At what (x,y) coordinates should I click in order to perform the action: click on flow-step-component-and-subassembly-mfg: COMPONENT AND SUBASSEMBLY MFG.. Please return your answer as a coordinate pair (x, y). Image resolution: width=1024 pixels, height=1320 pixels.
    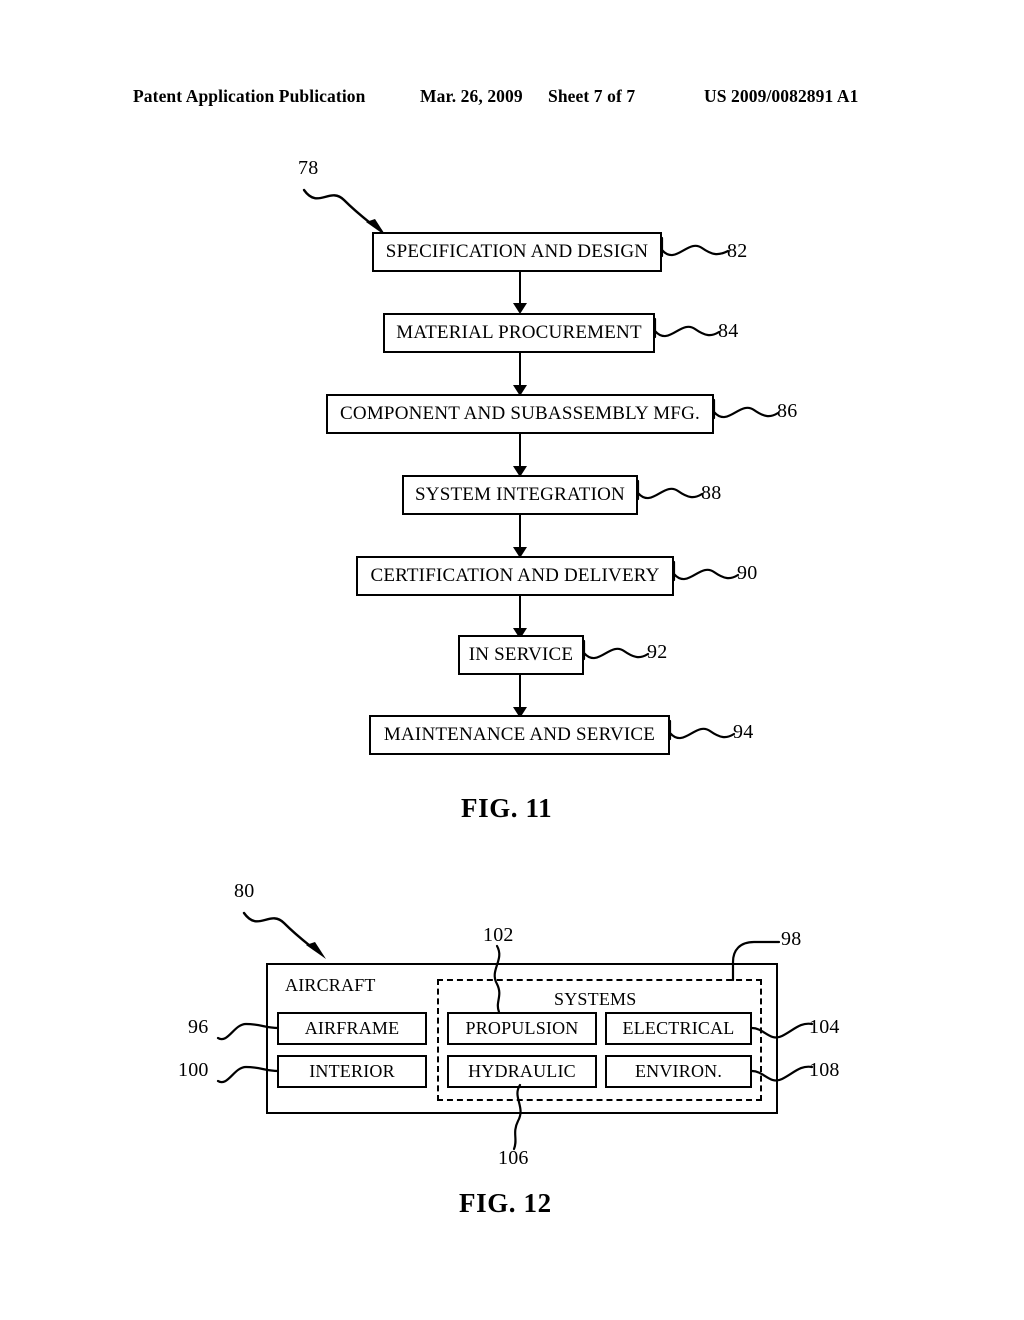
    Looking at the image, I should click on (520, 414).